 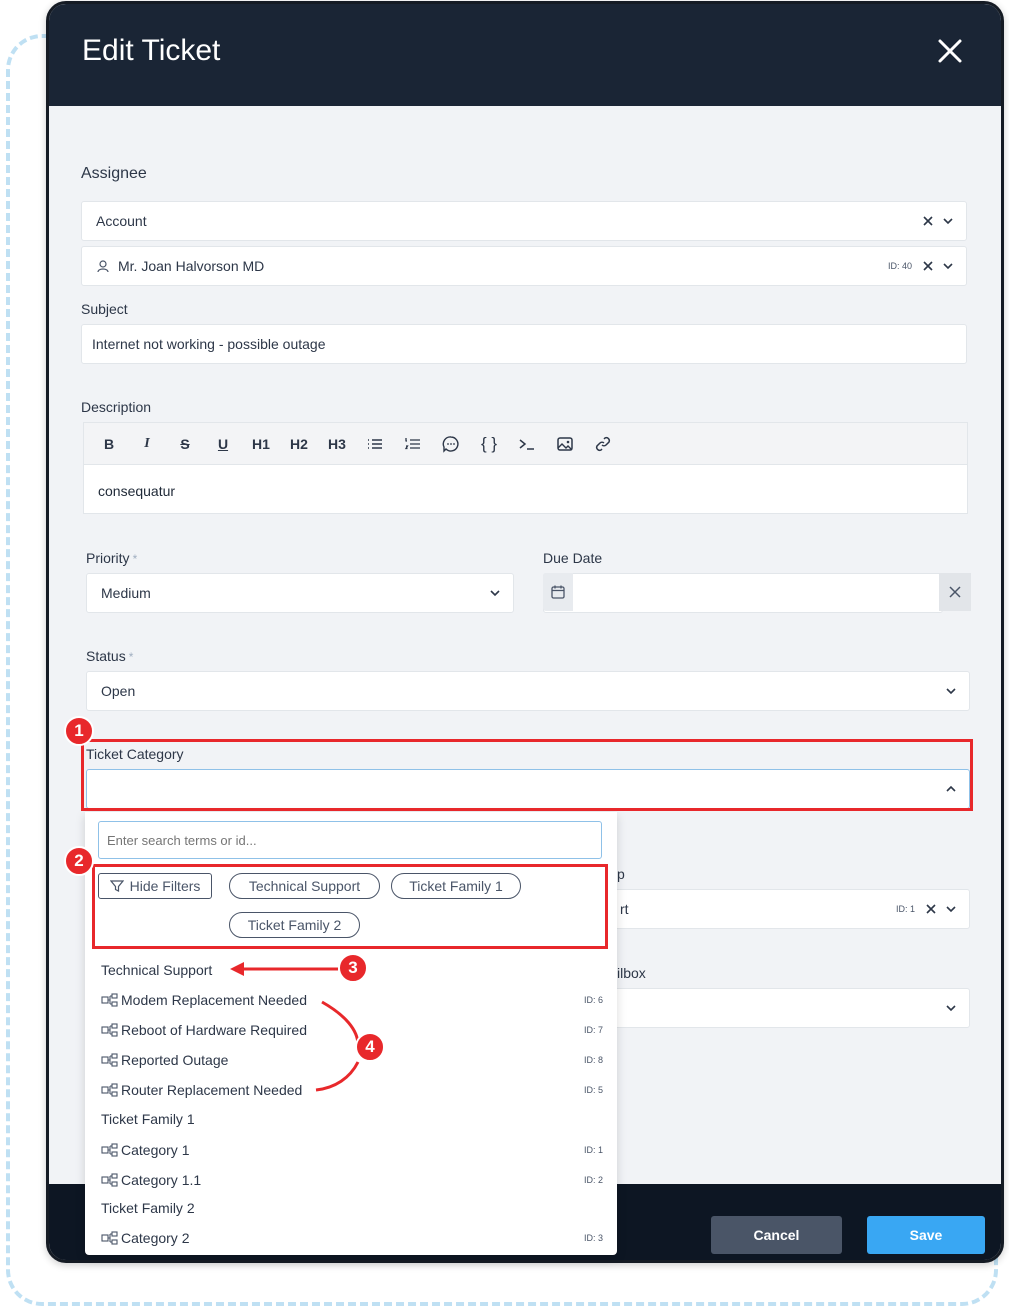 What do you see at coordinates (955, 592) in the screenshot?
I see `due-date-clear-icon` at bounding box center [955, 592].